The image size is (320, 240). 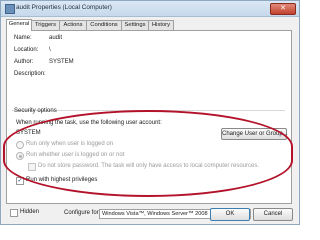 What do you see at coordinates (70, 144) in the screenshot?
I see `radio-logged-on-label: Run only when user is logged on` at bounding box center [70, 144].